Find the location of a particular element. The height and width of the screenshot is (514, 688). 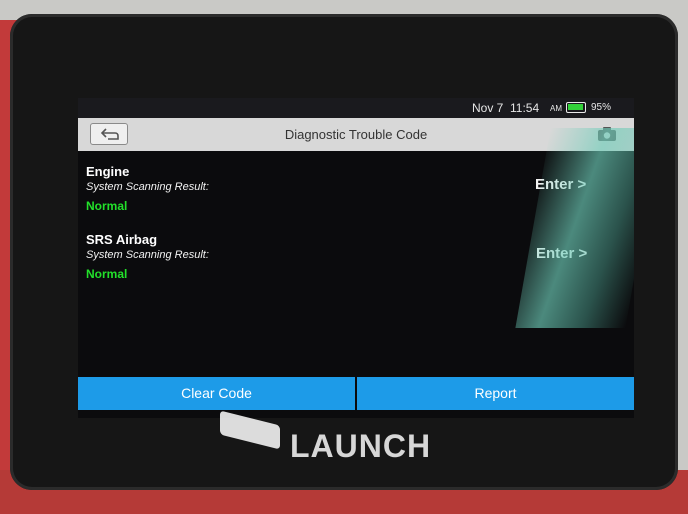

enter-engine-button: Enter > is located at coordinates (560, 184).